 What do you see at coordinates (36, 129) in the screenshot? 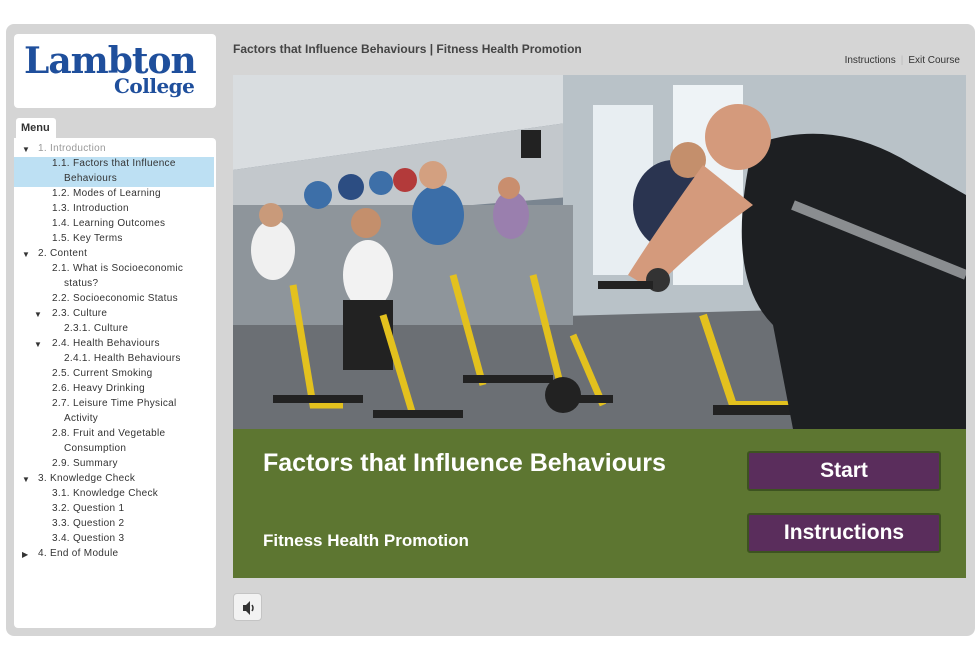
I see `menu-tab: Menu` at bounding box center [36, 129].